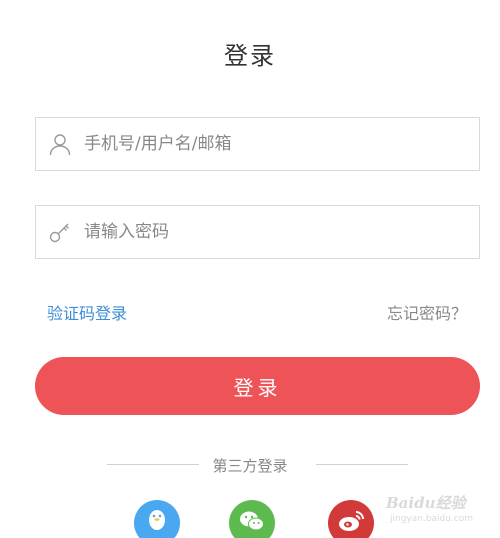 The width and height of the screenshot is (500, 538). What do you see at coordinates (427, 312) in the screenshot?
I see `forgot-password-link: 忘记密码？` at bounding box center [427, 312].